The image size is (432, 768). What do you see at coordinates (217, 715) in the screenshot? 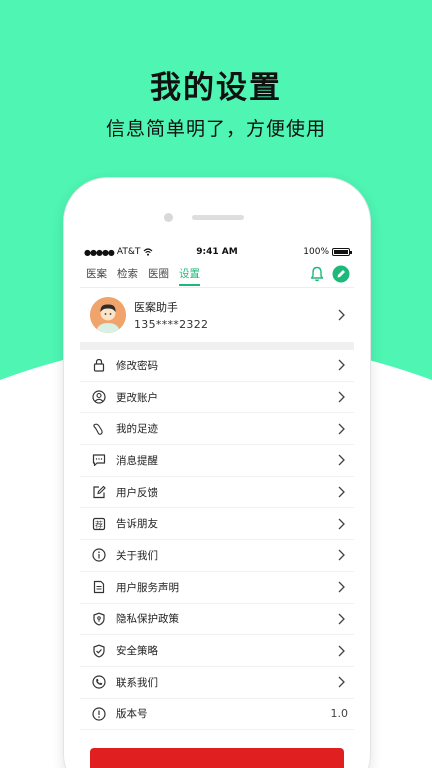
I see `menu-version: 版本号 1.0` at bounding box center [217, 715].